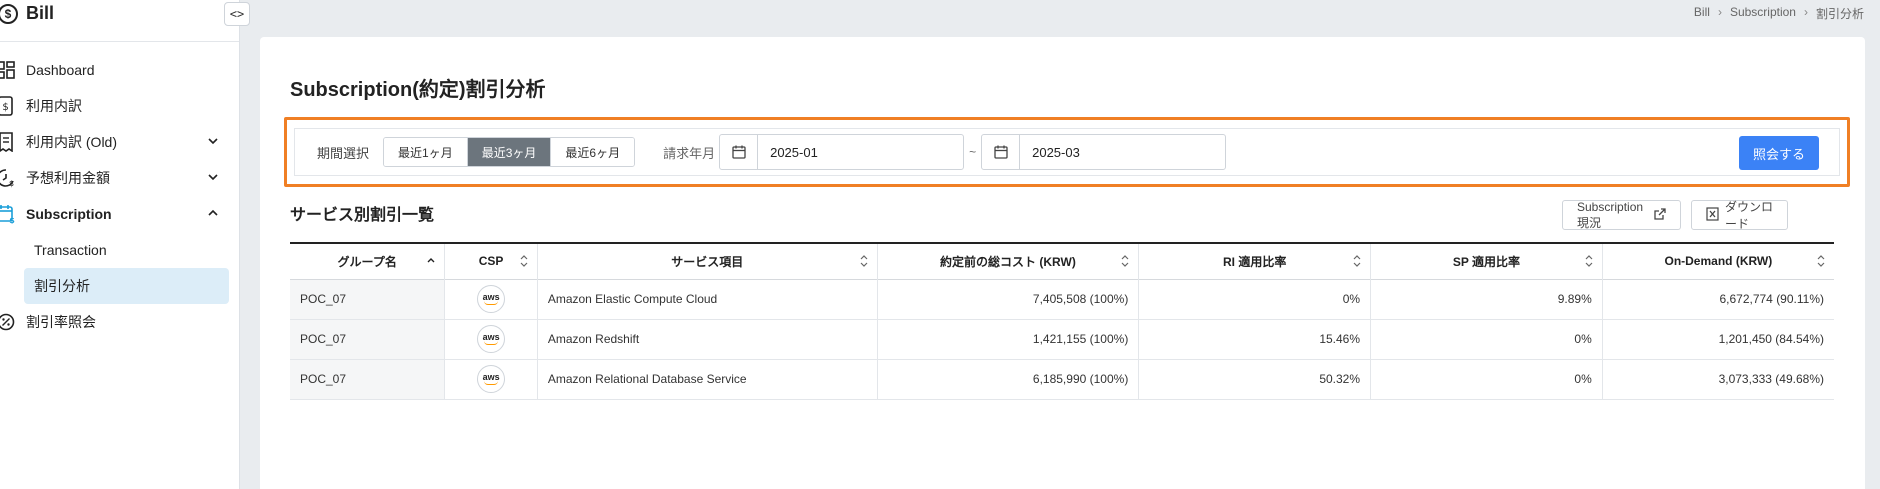  I want to click on subscription-status-button: Subscription 現況, so click(1621, 215).